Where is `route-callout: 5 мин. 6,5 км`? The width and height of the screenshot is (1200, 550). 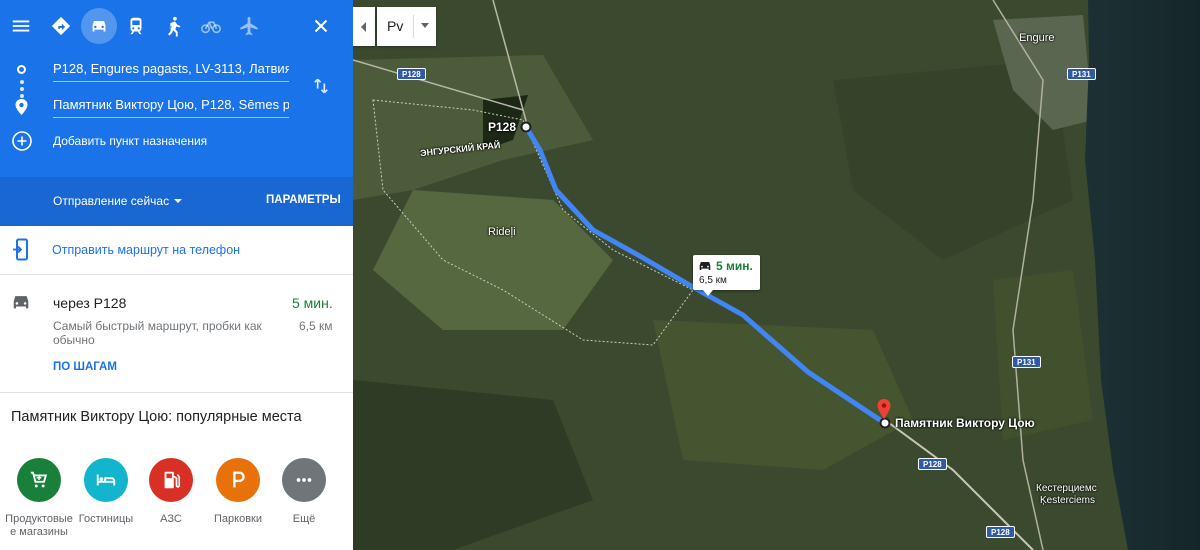
route-callout: 5 мин. 6,5 км is located at coordinates (726, 272).